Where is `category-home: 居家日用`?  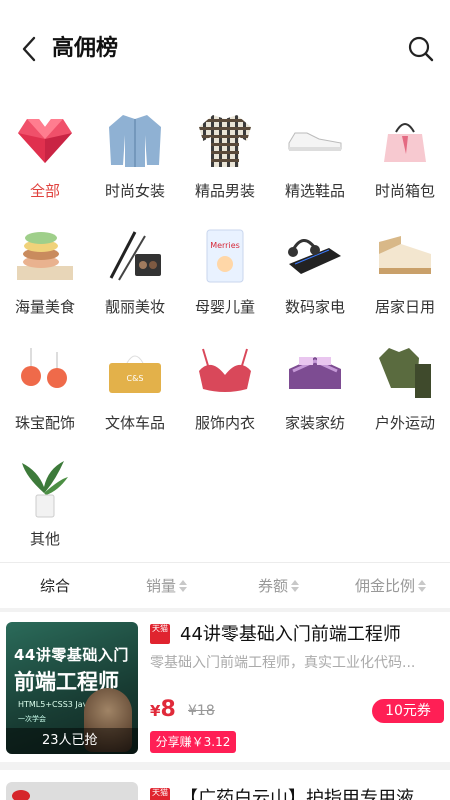 category-home: 居家日用 is located at coordinates (405, 280).